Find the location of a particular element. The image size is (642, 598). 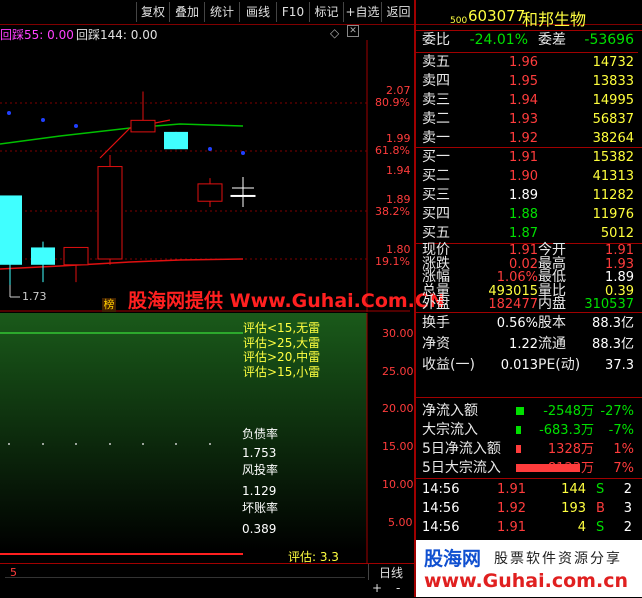

bid-row: 买五 1.87 5012 is located at coordinates (527, 233).